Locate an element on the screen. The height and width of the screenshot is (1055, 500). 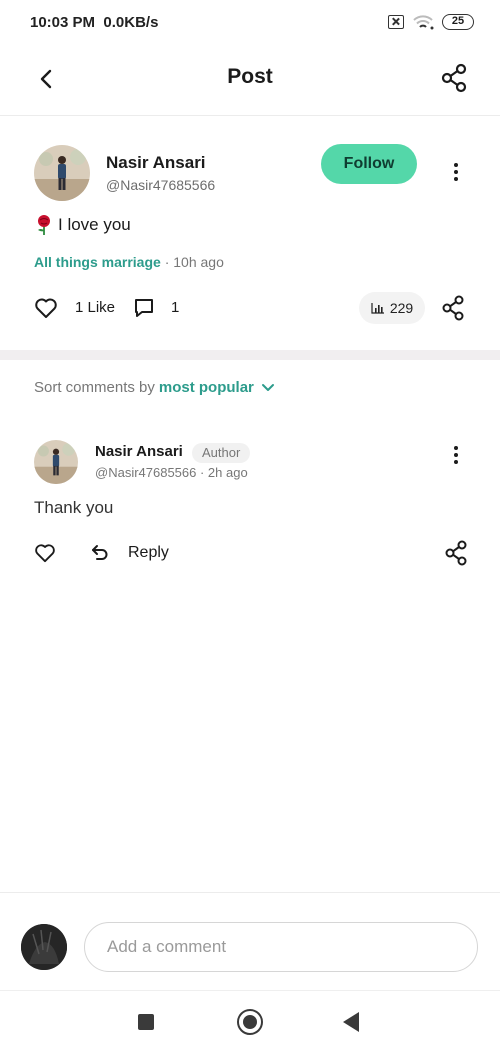
author-handle: @Nasir47685566 is located at coordinates (161, 185).